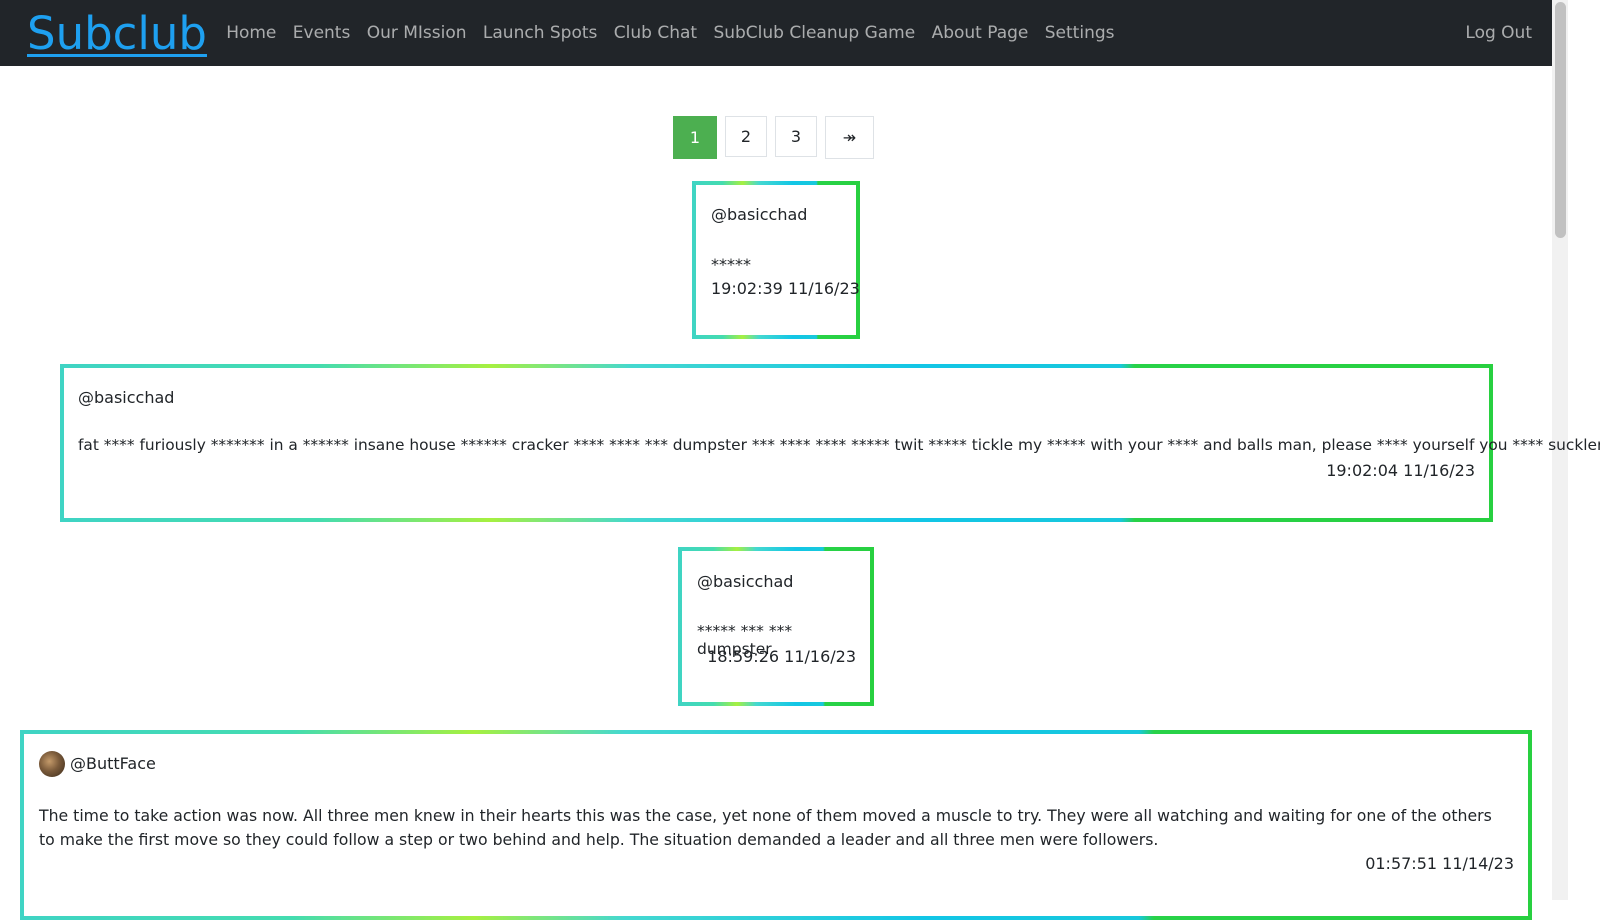 Image resolution: width=1600 pixels, height=920 pixels. Describe the element at coordinates (731, 264) in the screenshot. I see `post-message: *****` at that location.